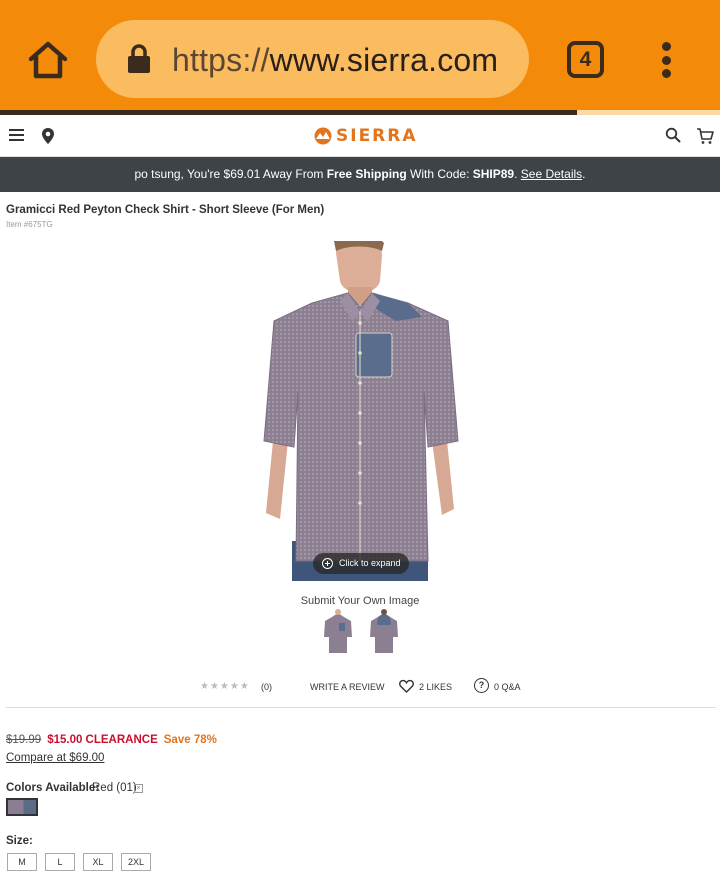  I want to click on sierra-logo-mark-icon, so click(323, 136).